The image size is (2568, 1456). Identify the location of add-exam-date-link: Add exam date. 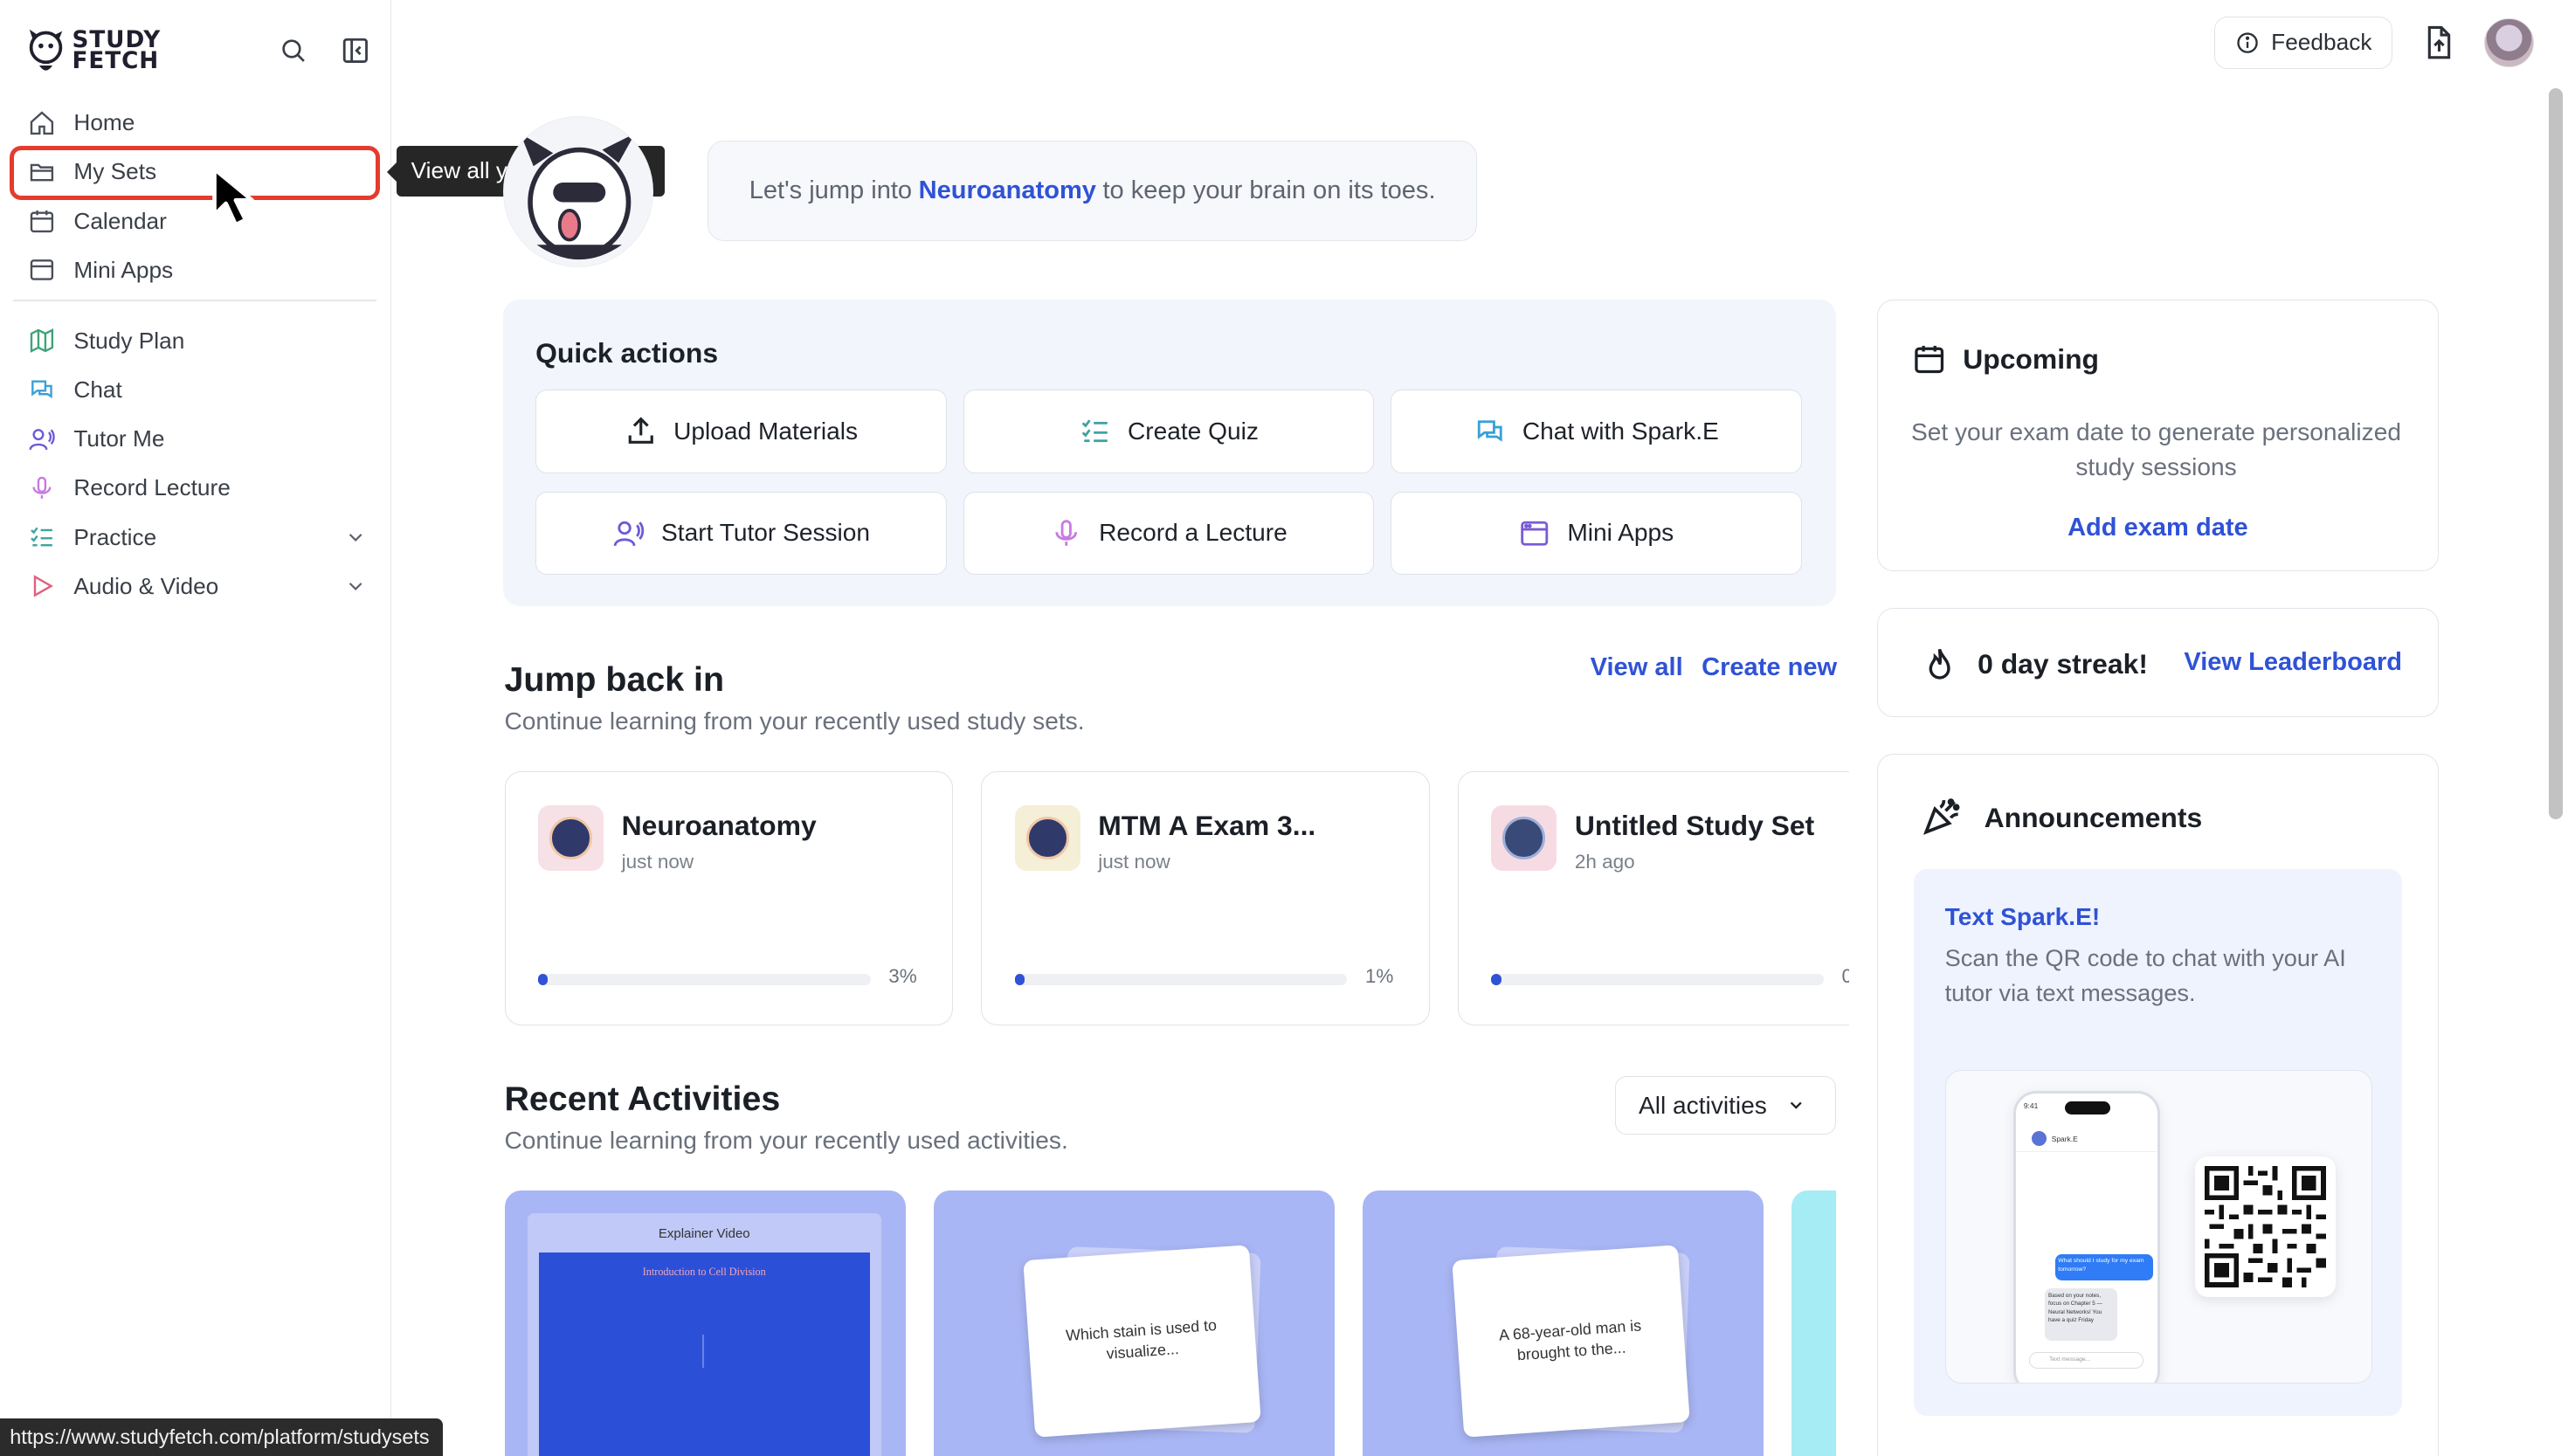
(2158, 528).